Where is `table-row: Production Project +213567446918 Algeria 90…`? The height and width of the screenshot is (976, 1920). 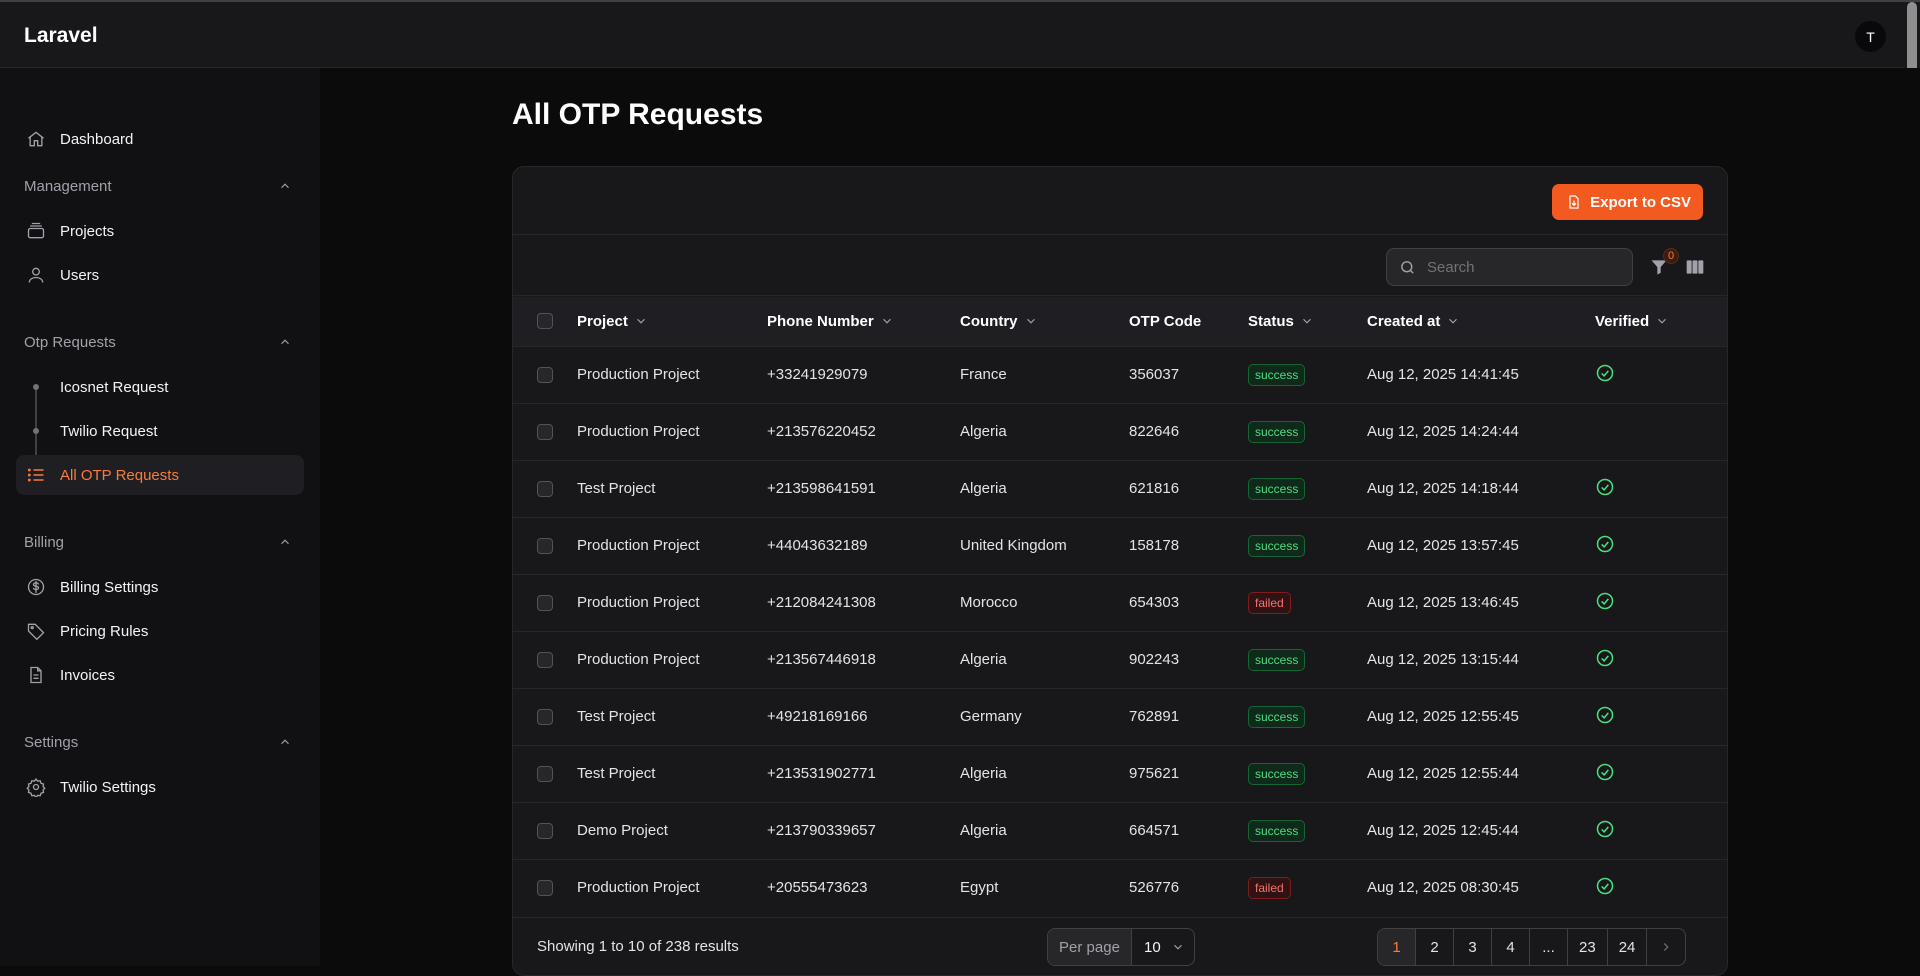
table-row: Production Project +213567446918 Algeria 90… is located at coordinates (1120, 659).